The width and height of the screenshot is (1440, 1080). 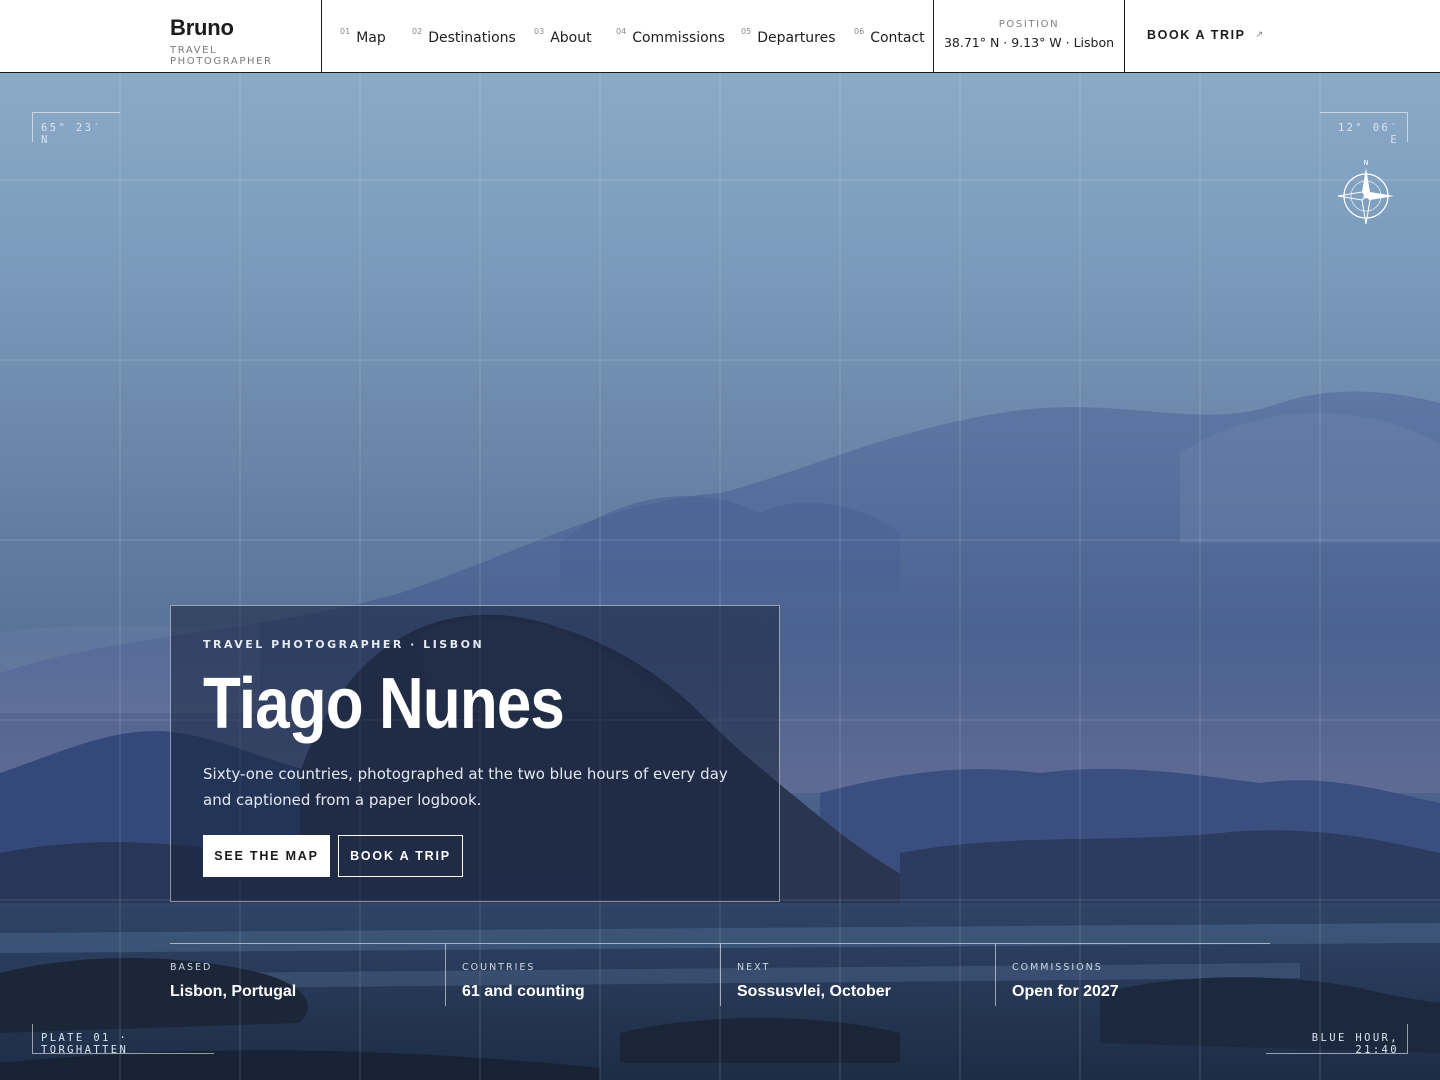 What do you see at coordinates (570, 38) in the screenshot?
I see `nav-label: About` at bounding box center [570, 38].